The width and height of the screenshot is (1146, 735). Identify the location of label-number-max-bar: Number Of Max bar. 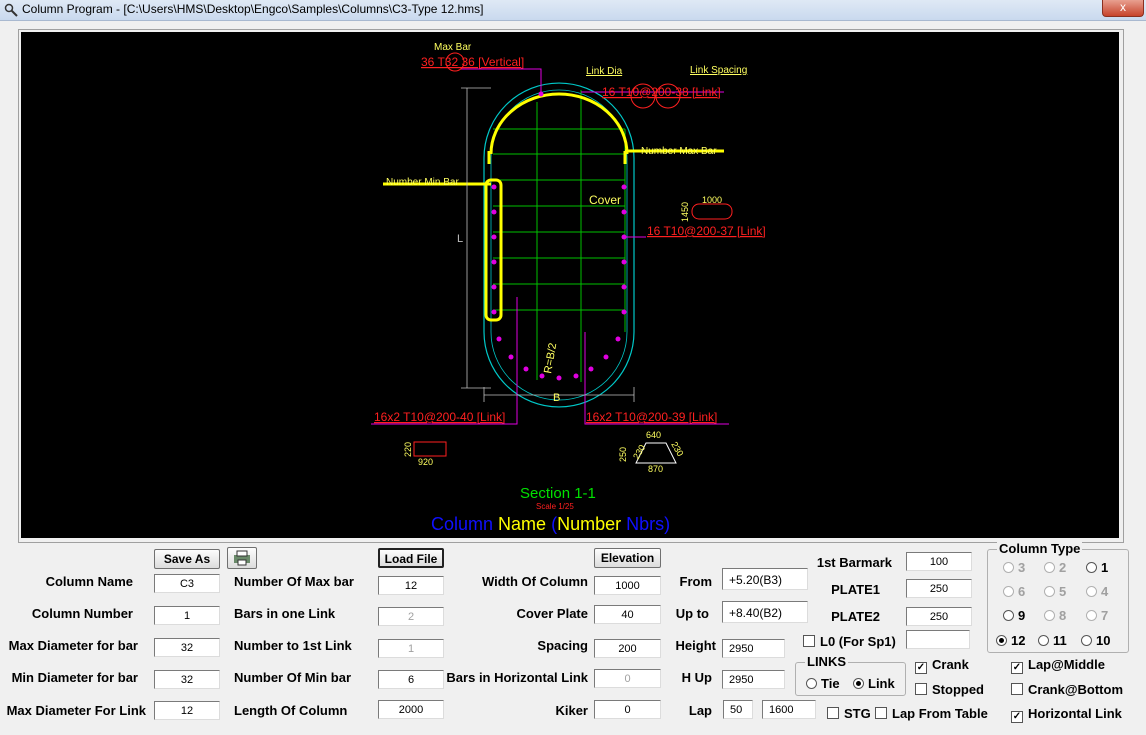
(294, 581).